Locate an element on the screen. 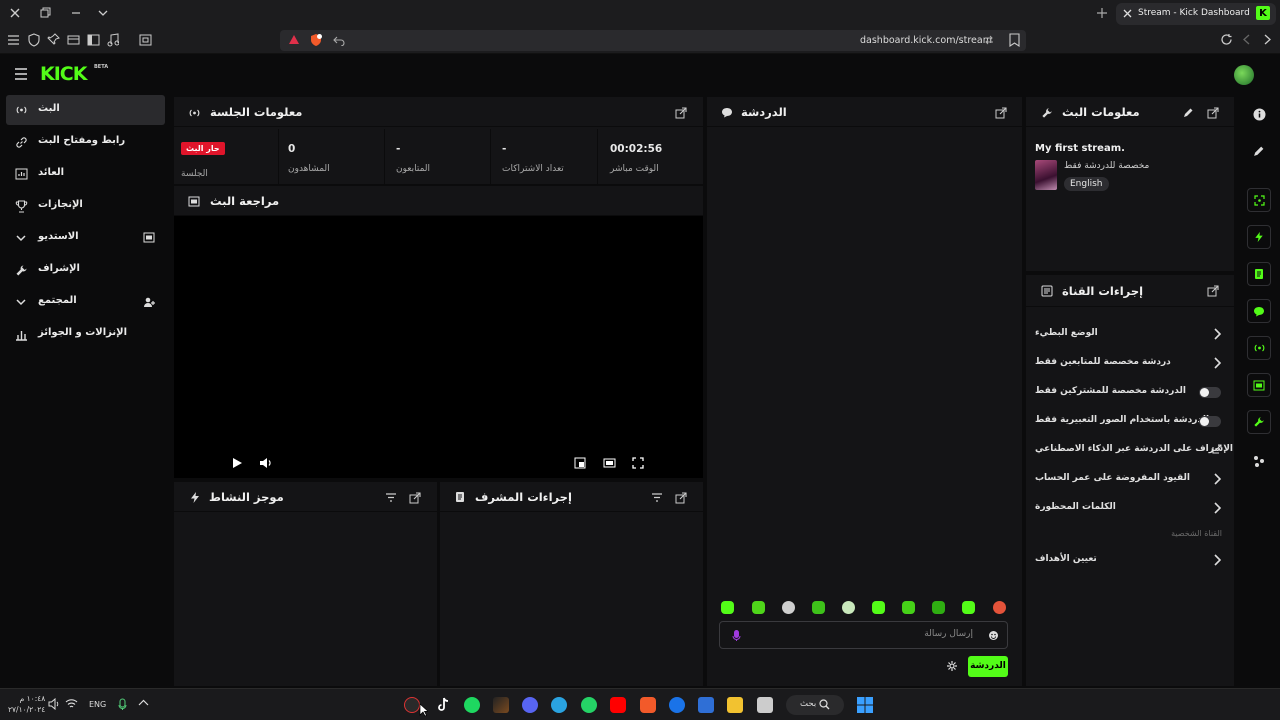 This screenshot has height=720, width=1280. emote-2-icon is located at coordinates (758, 607).